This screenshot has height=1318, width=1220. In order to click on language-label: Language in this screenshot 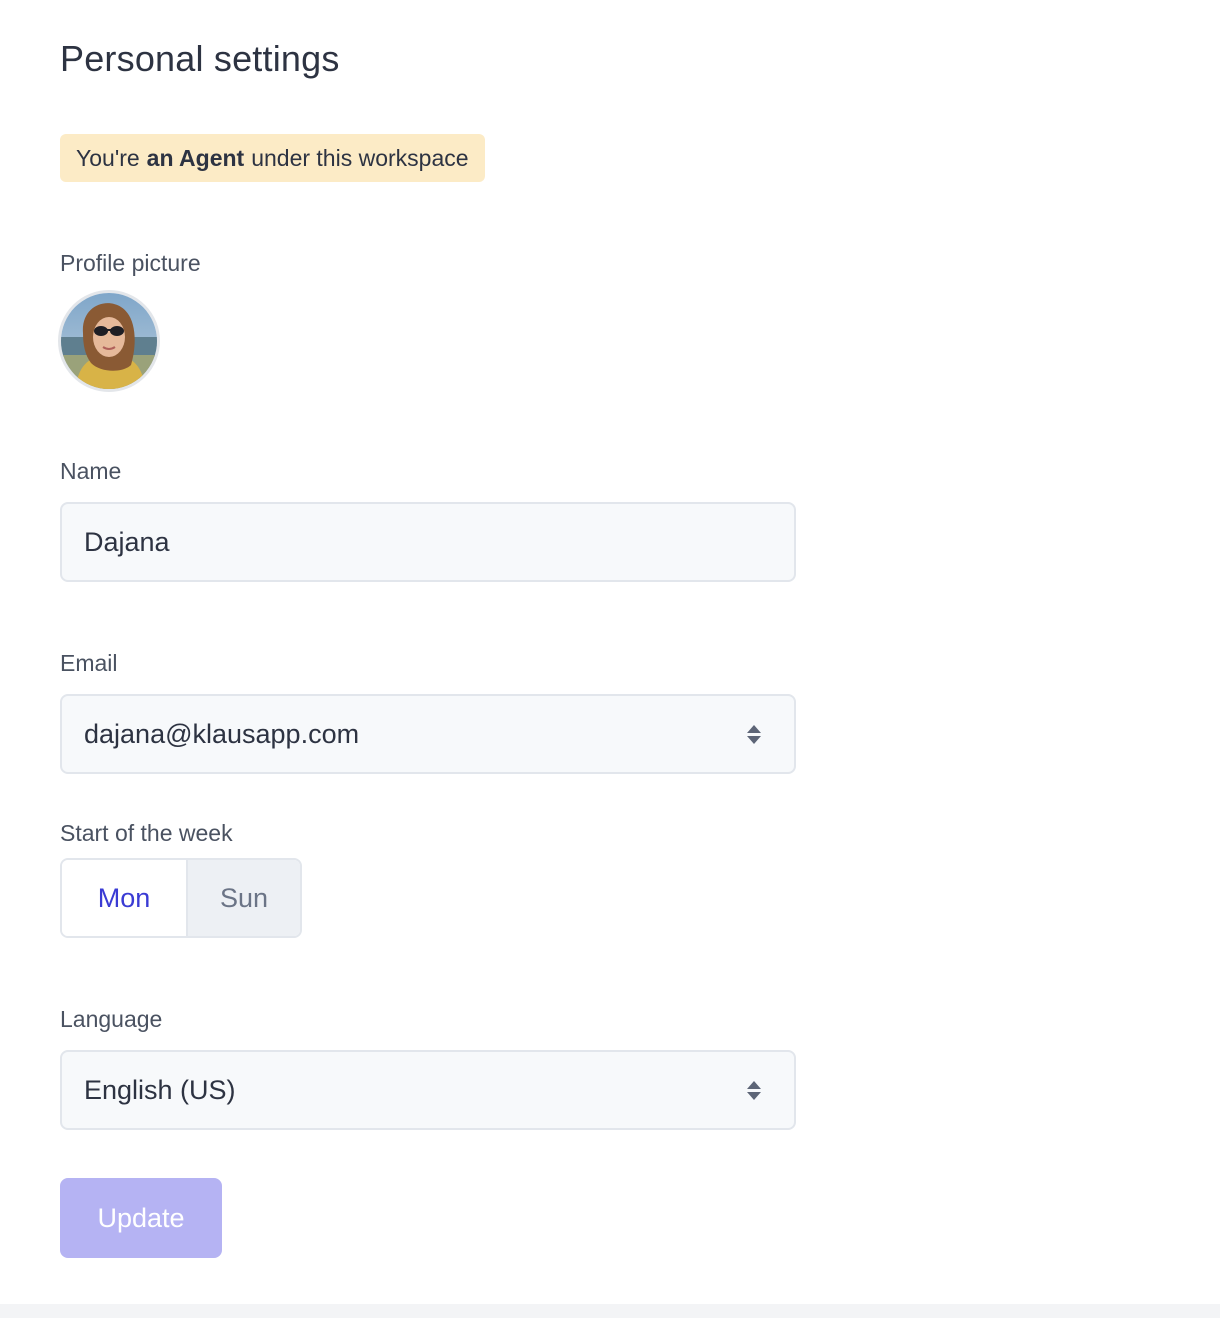, I will do `click(111, 1019)`.